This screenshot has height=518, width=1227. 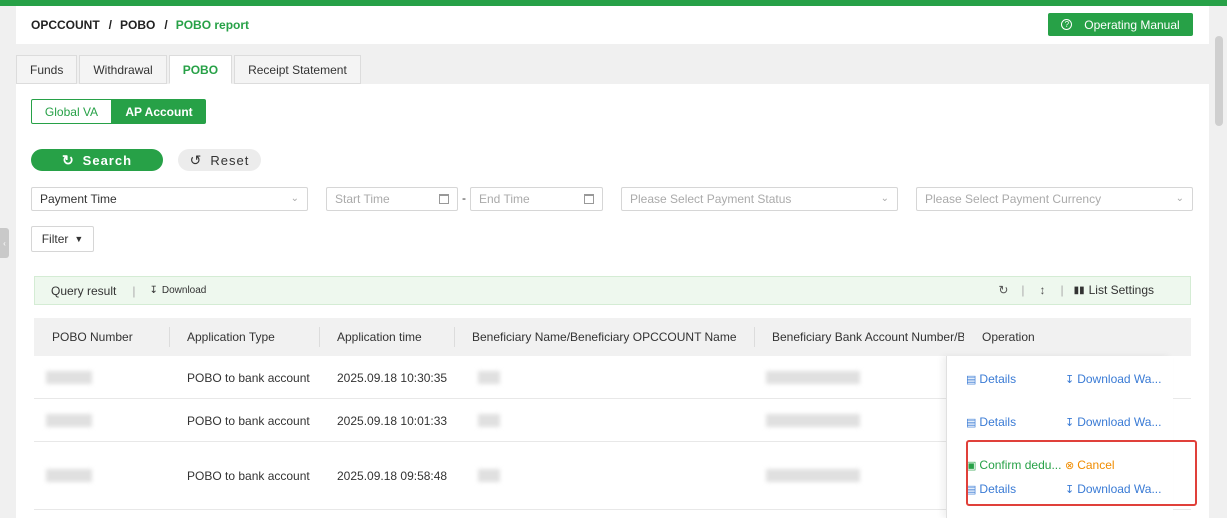 I want to click on tab-pobo: POBO, so click(x=200, y=69).